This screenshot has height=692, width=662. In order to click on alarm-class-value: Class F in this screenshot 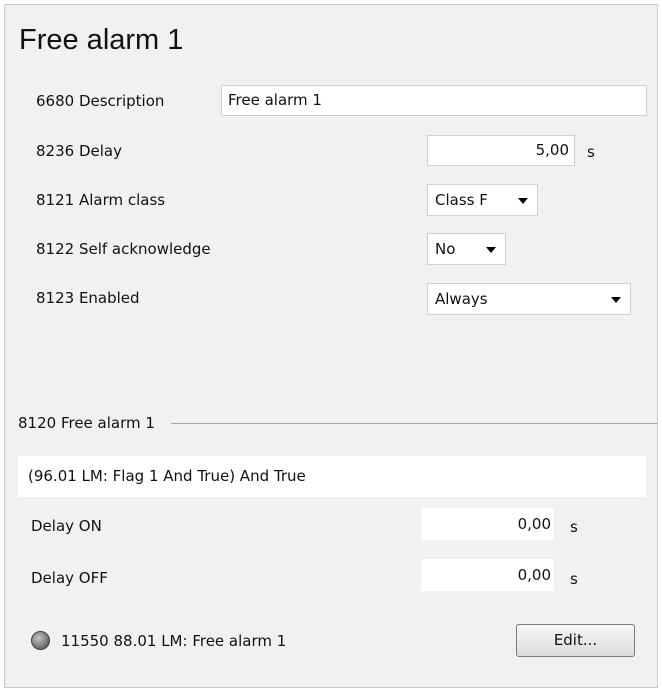, I will do `click(461, 200)`.